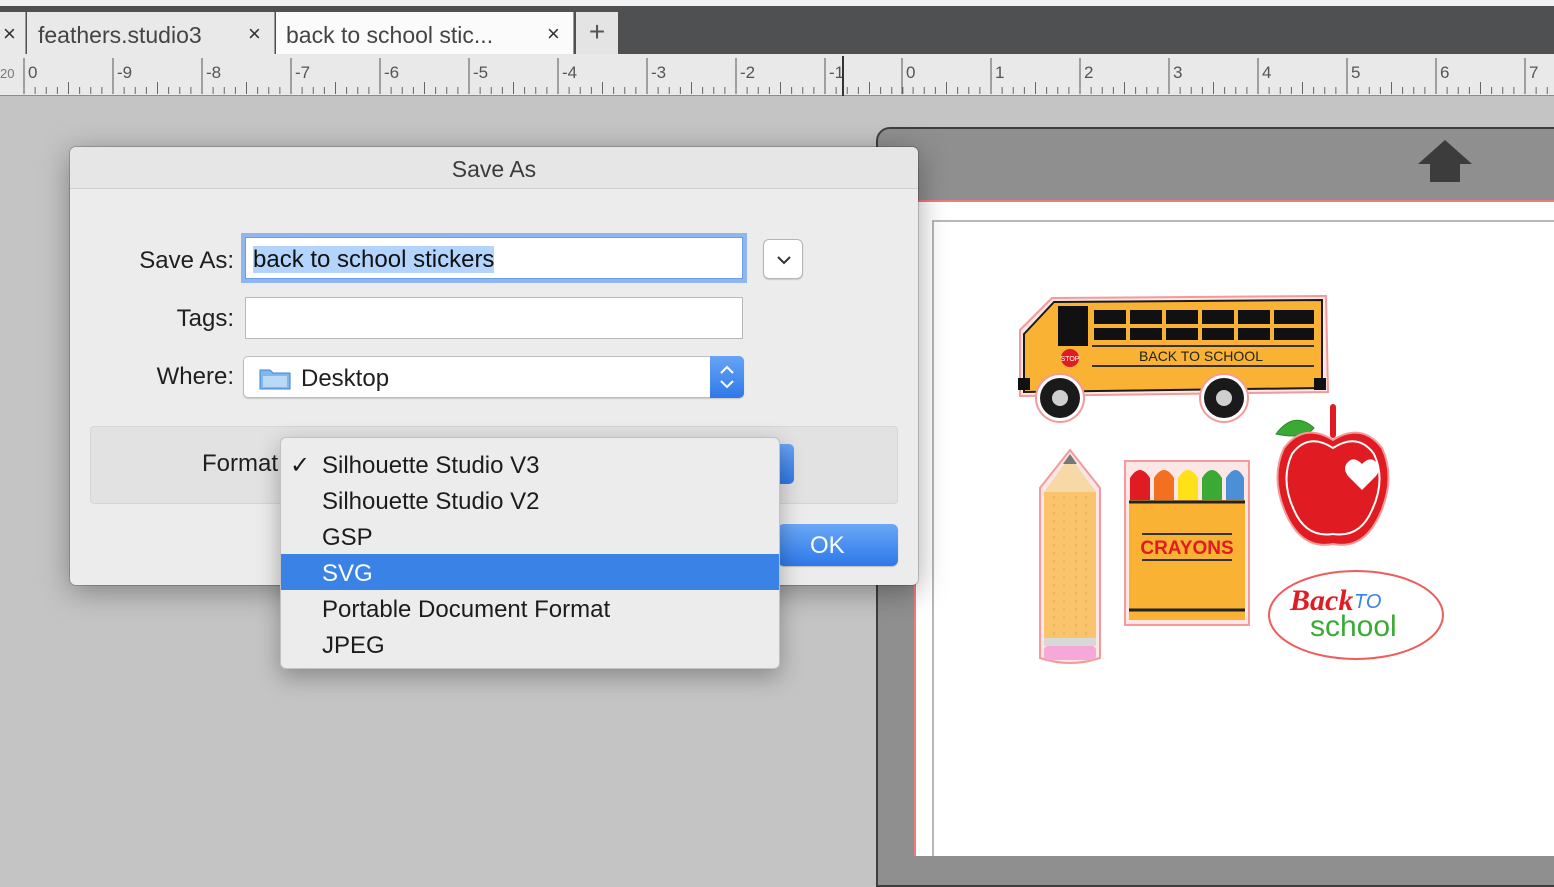  Describe the element at coordinates (300, 465) in the screenshot. I see `checkmark-icon: ✓` at that location.